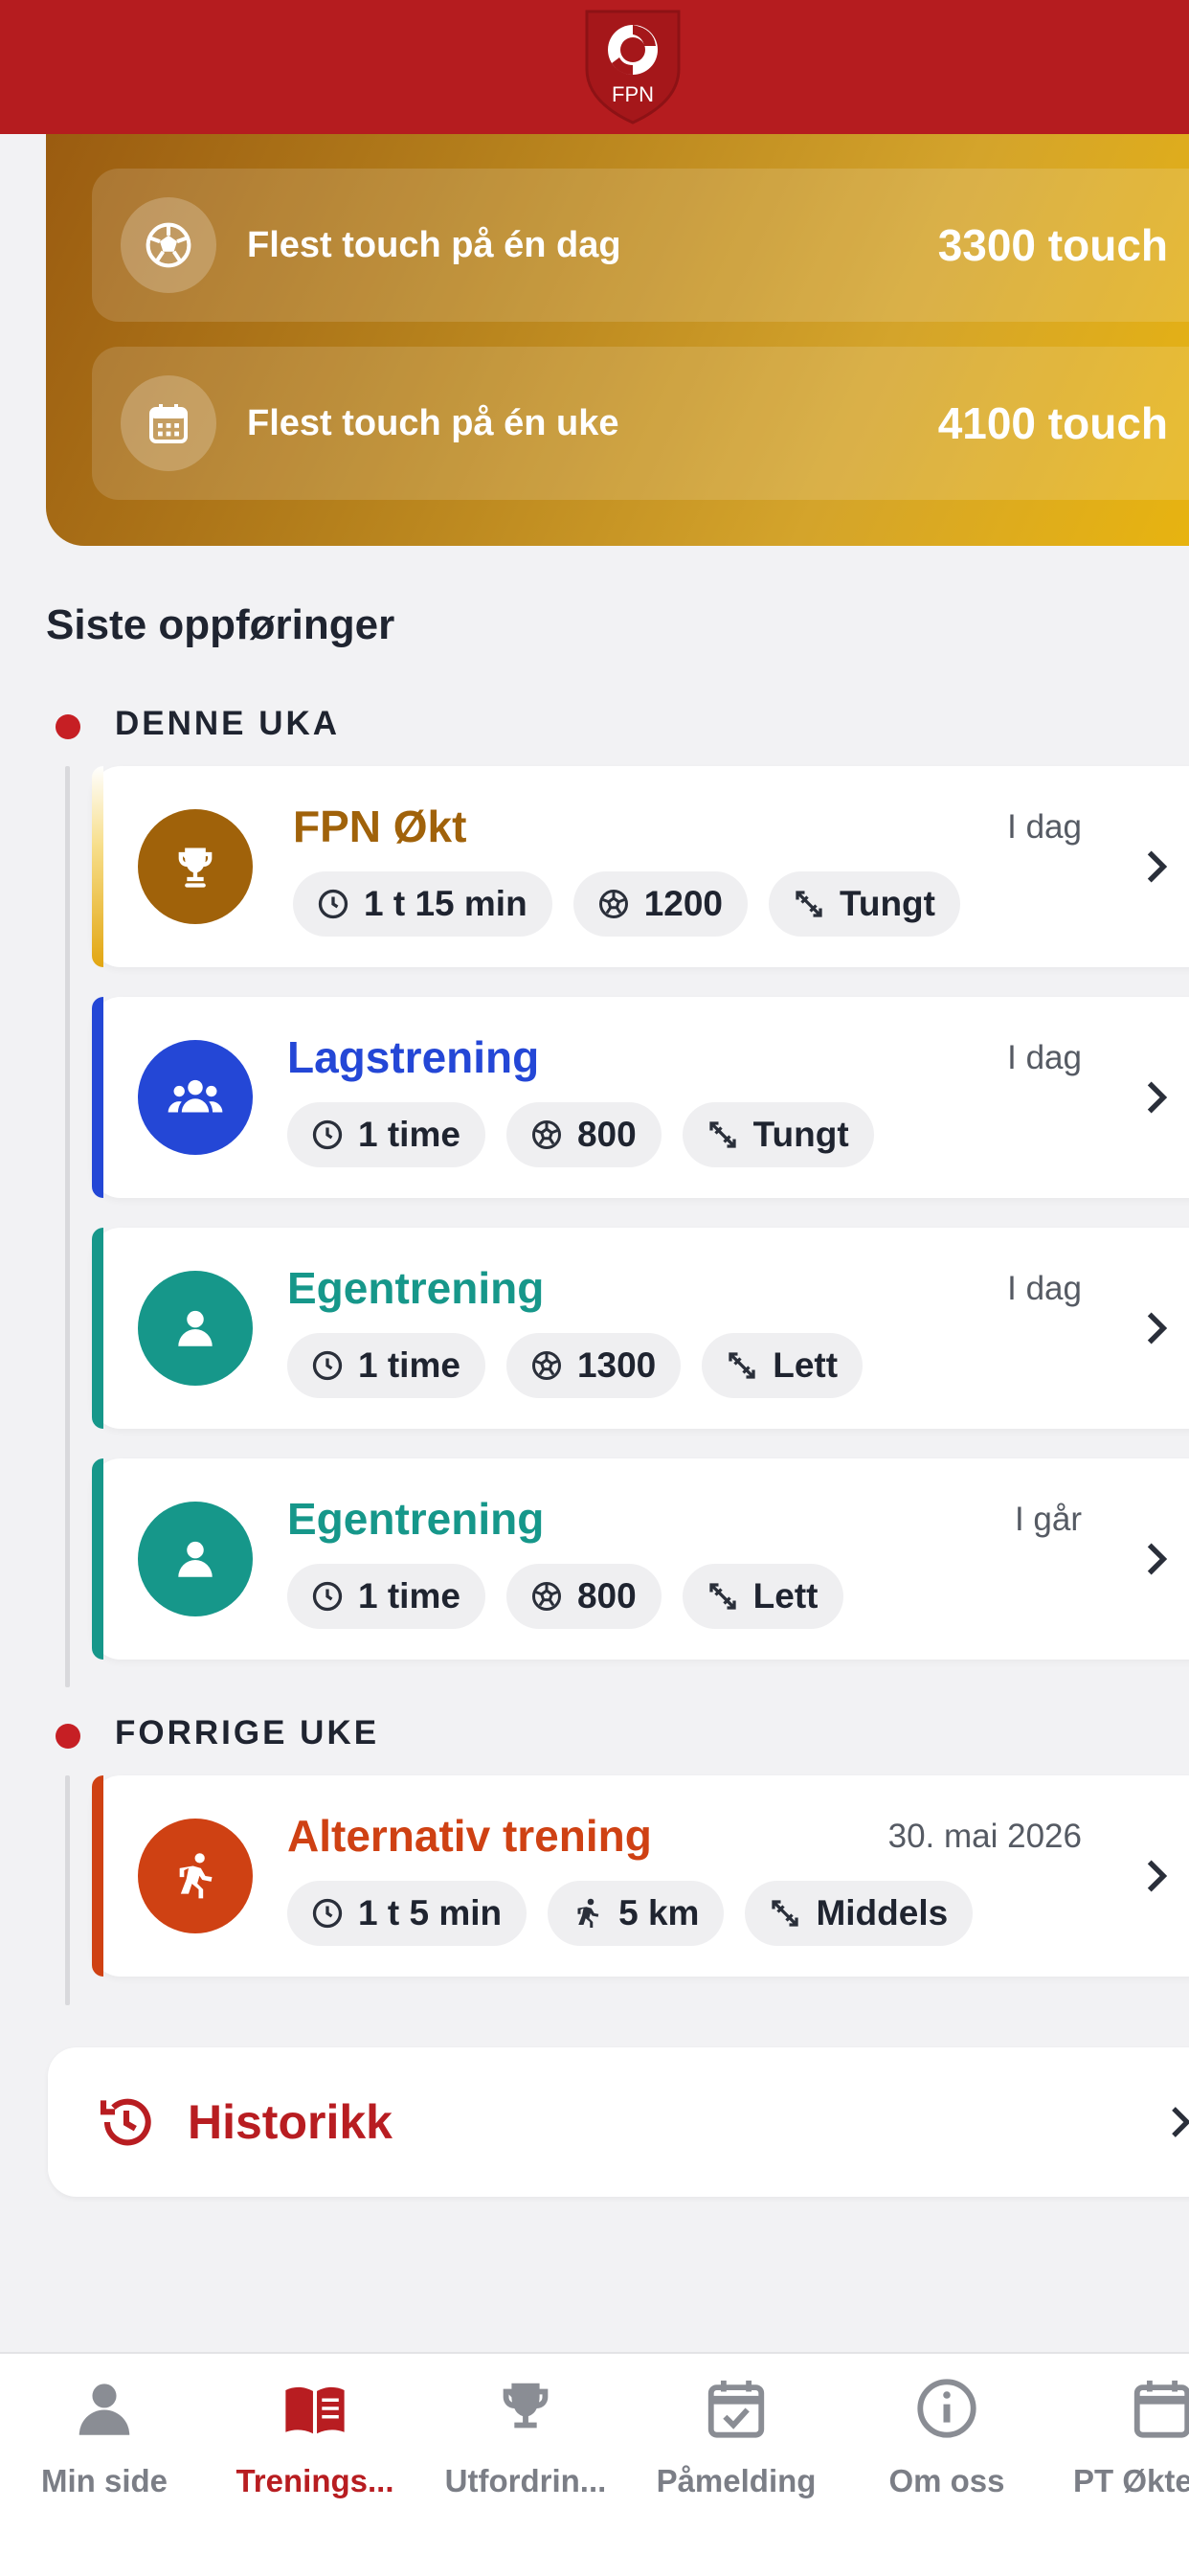 Image resolution: width=1189 pixels, height=2576 pixels. I want to click on stat-label: Flest touch på én dag, so click(434, 245).